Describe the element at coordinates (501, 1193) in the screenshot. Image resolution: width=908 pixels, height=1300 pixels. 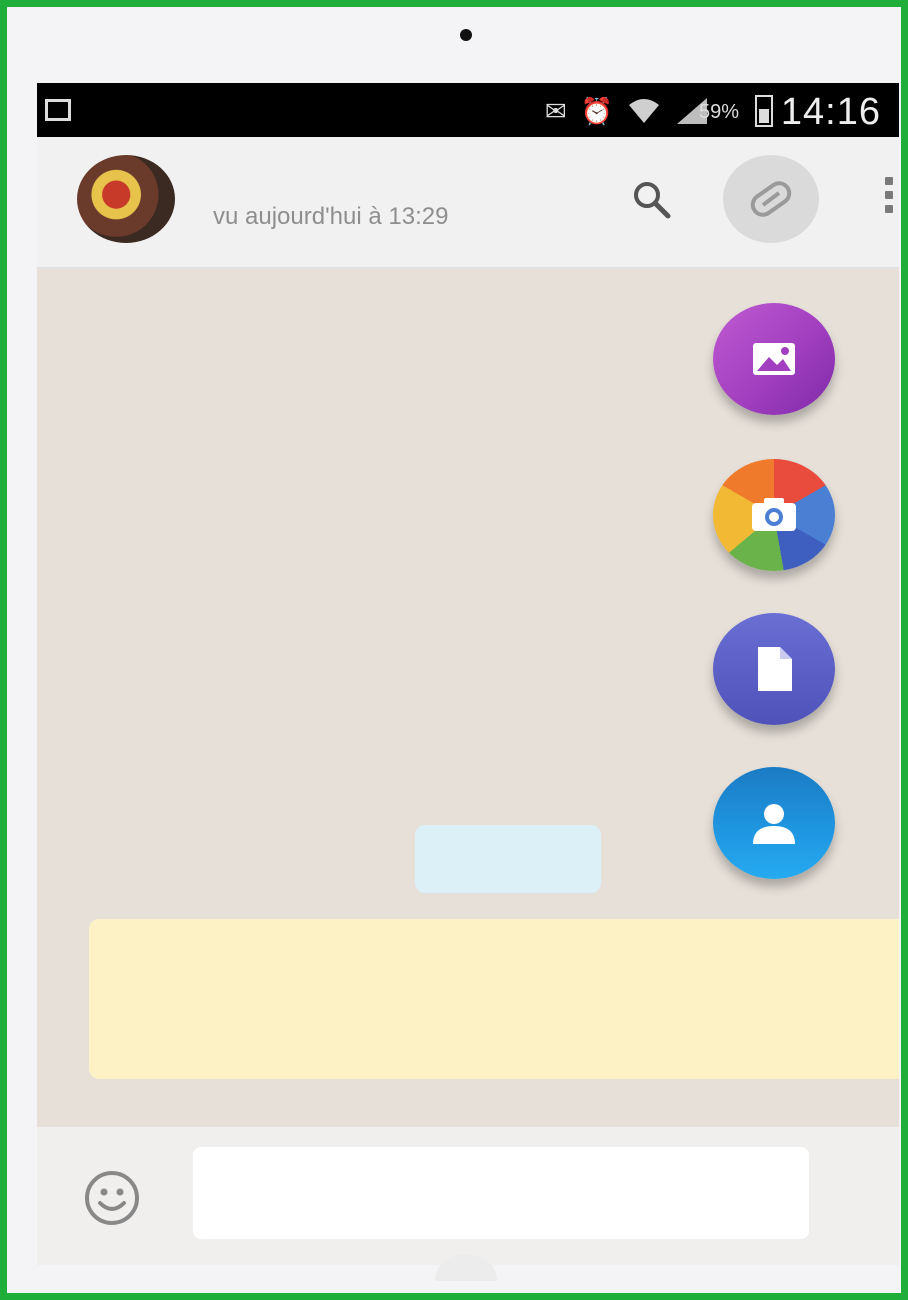
I see `message-input` at that location.